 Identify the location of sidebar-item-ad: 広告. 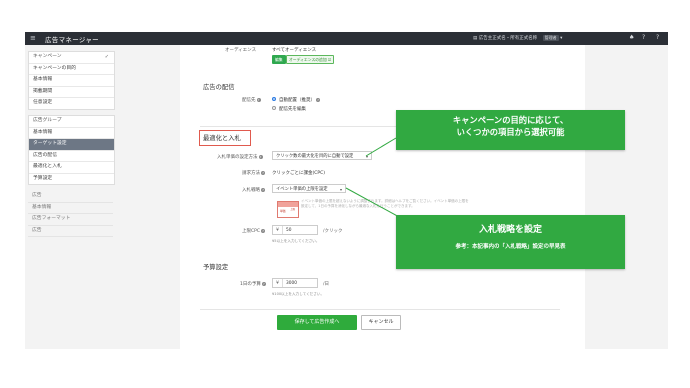
(70, 197).